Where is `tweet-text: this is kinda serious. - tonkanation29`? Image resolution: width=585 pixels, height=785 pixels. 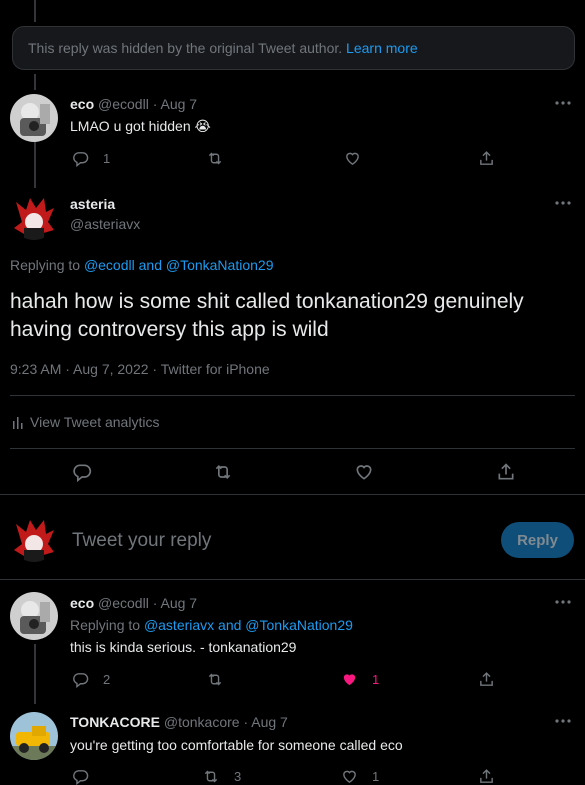 tweet-text: this is kinda serious. - tonkanation29 is located at coordinates (183, 647).